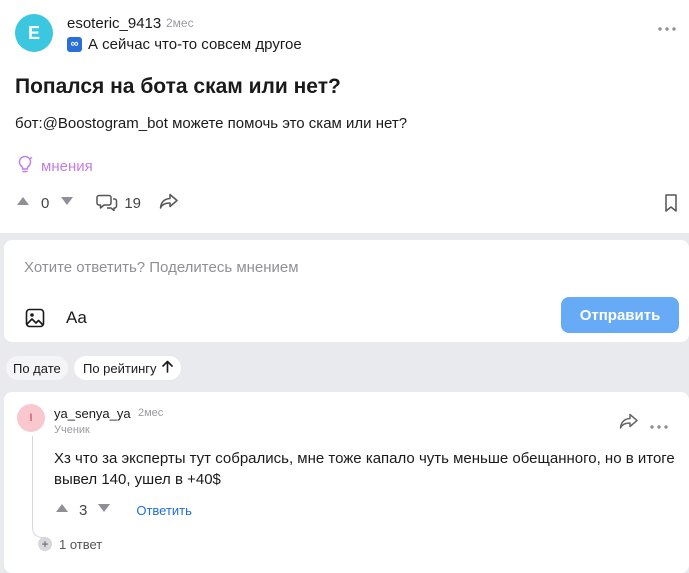 This screenshot has height=573, width=689. Describe the element at coordinates (180, 23) in the screenshot. I see `post-time: 2мес` at that location.